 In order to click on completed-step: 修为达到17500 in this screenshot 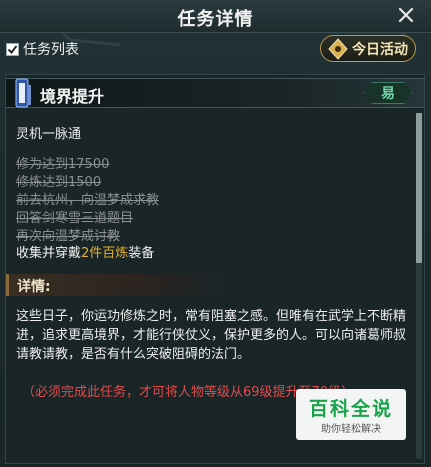, I will do `click(63, 164)`.